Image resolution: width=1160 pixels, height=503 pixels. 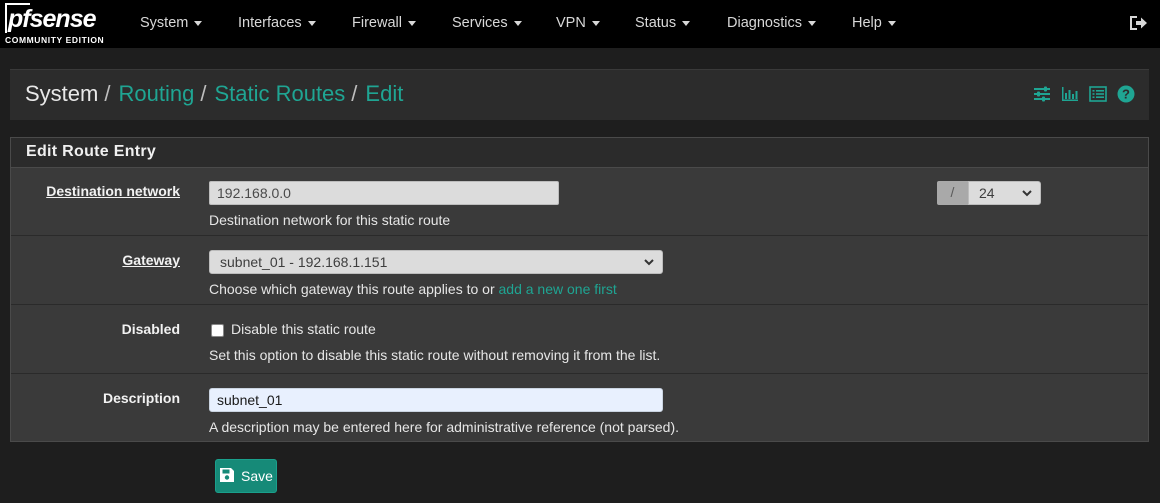 I want to click on list-icon, so click(x=1098, y=94).